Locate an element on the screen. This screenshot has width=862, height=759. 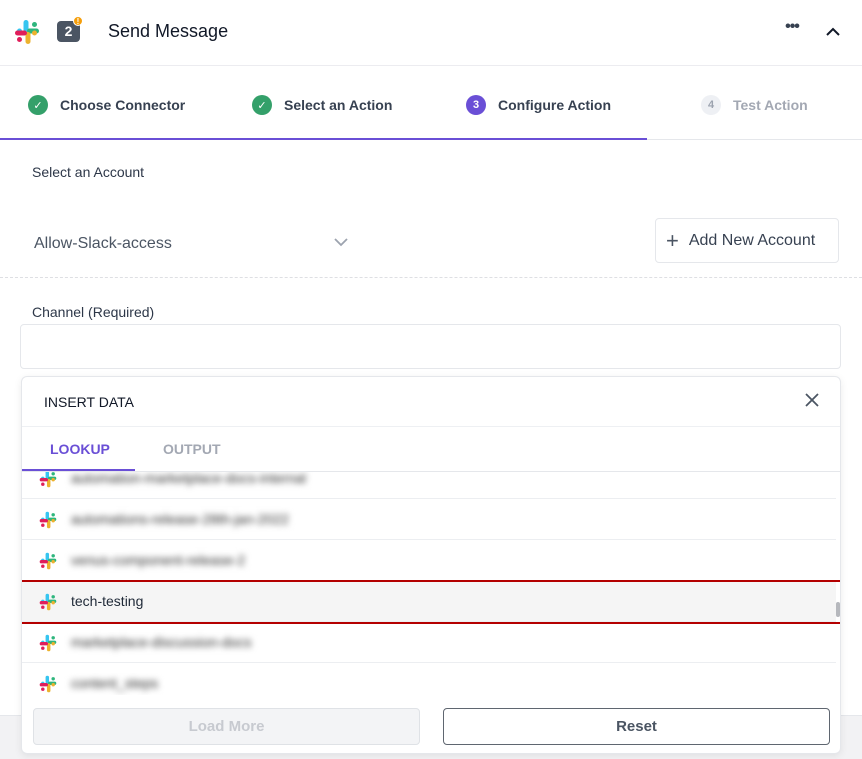
add-new-account-label: Add New Account is located at coordinates (752, 240).